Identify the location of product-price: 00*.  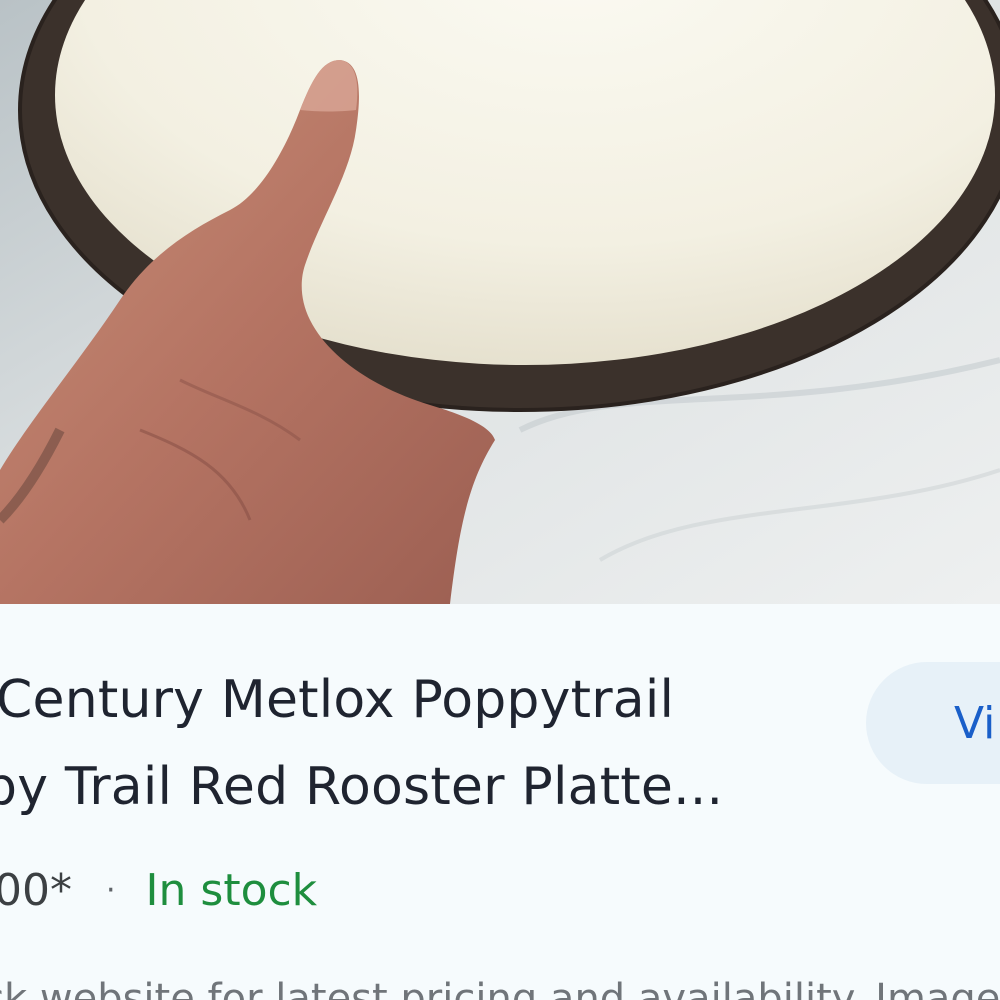
(36, 890).